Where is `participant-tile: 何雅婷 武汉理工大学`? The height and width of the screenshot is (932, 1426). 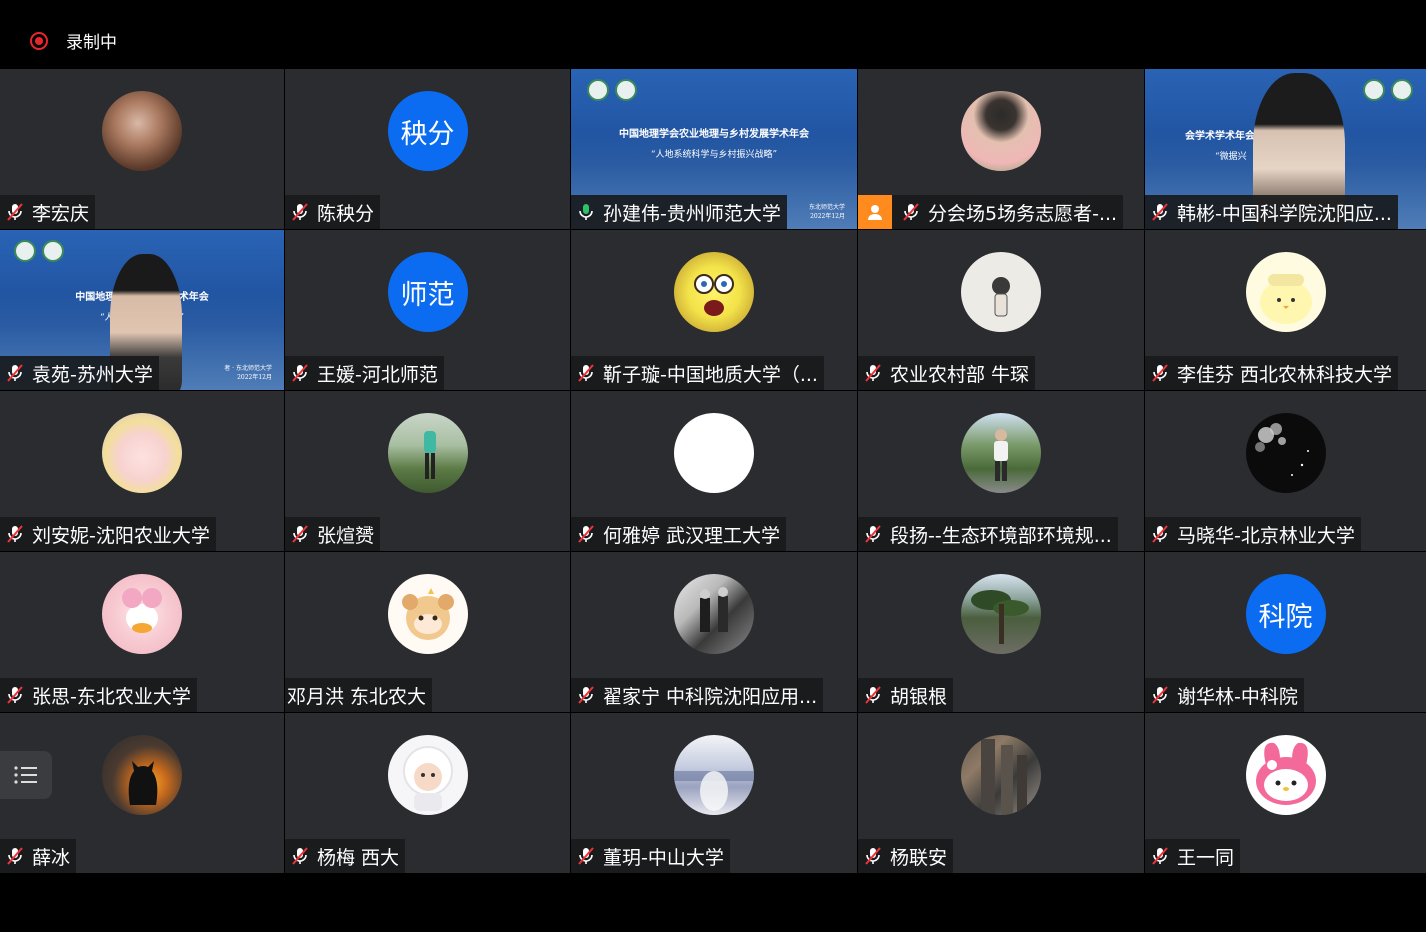 participant-tile: 何雅婷 武汉理工大学 is located at coordinates (714, 471).